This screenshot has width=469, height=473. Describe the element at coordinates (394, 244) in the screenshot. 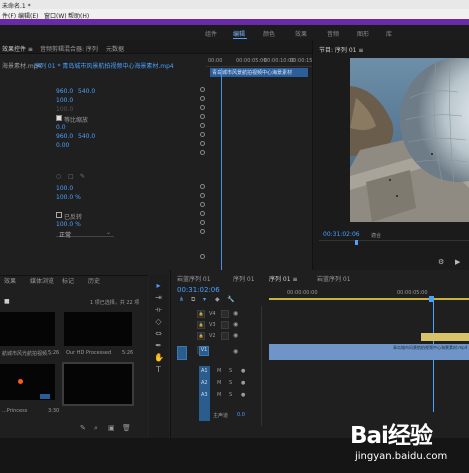

I see `program-scrubber` at that location.